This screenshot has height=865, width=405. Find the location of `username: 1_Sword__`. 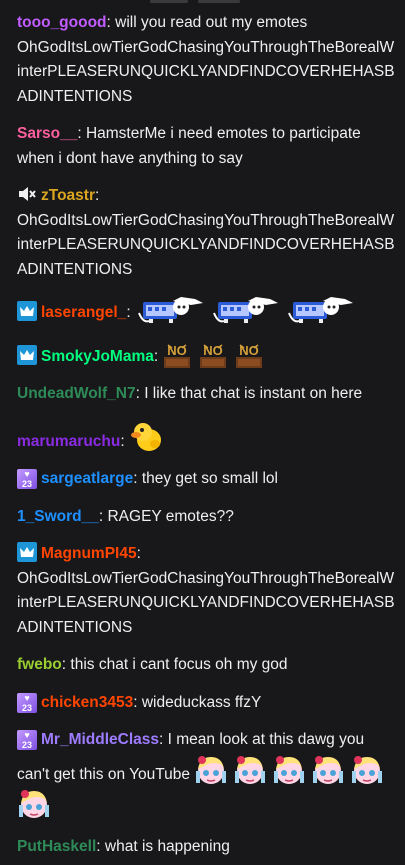

username: 1_Sword__ is located at coordinates (58, 516).